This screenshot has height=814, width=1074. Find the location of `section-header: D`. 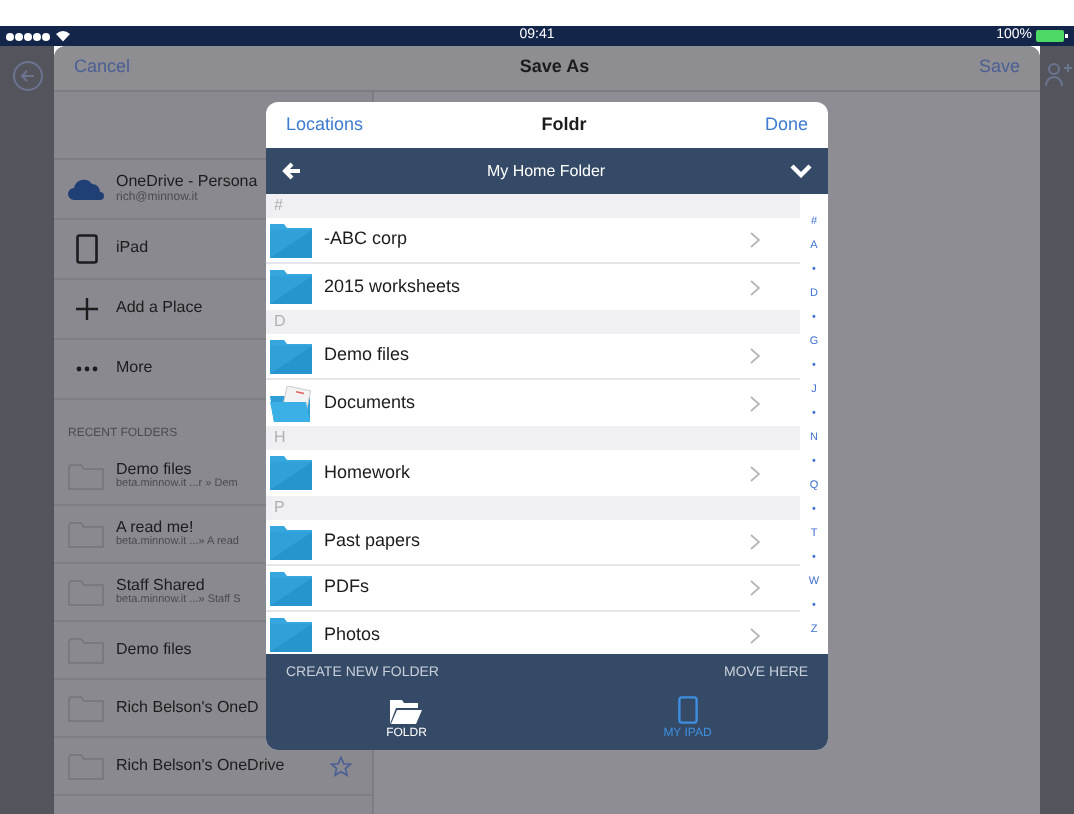

section-header: D is located at coordinates (533, 322).